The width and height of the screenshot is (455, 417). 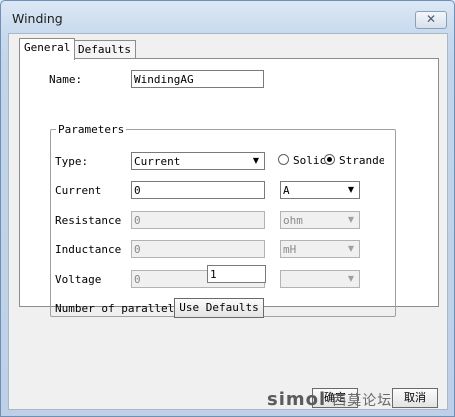 I want to click on cancel-button: 取消, so click(x=415, y=398).